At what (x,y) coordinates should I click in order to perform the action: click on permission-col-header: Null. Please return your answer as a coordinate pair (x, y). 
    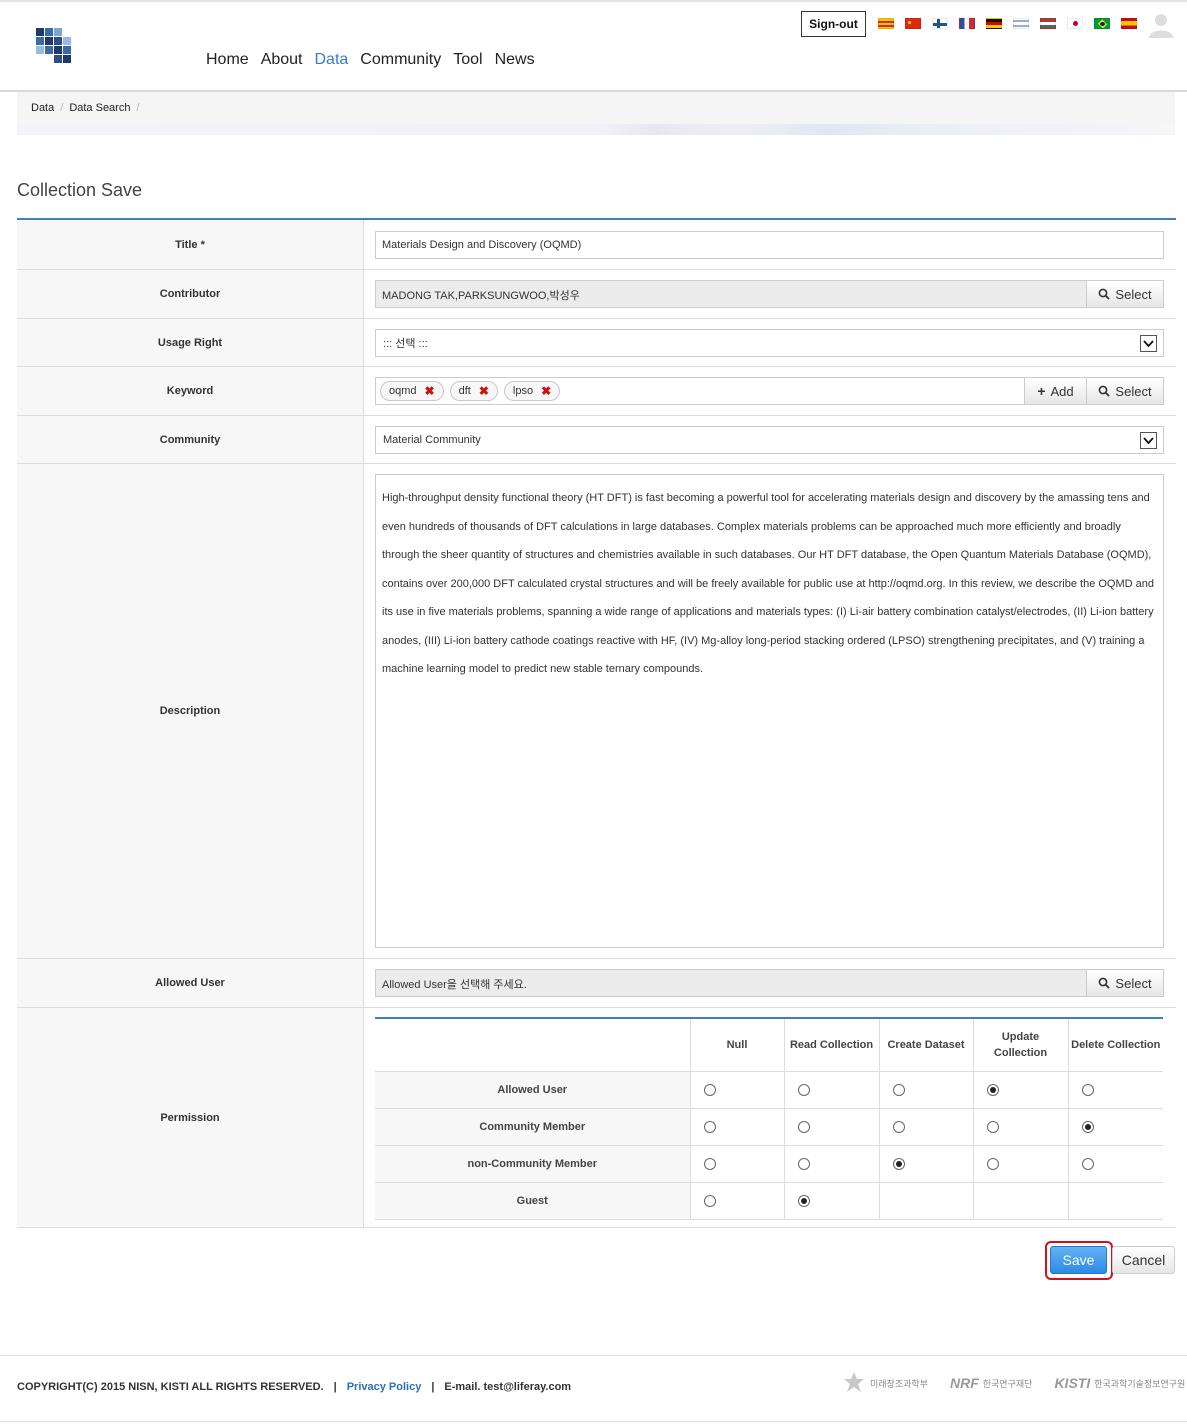
    Looking at the image, I should click on (737, 1045).